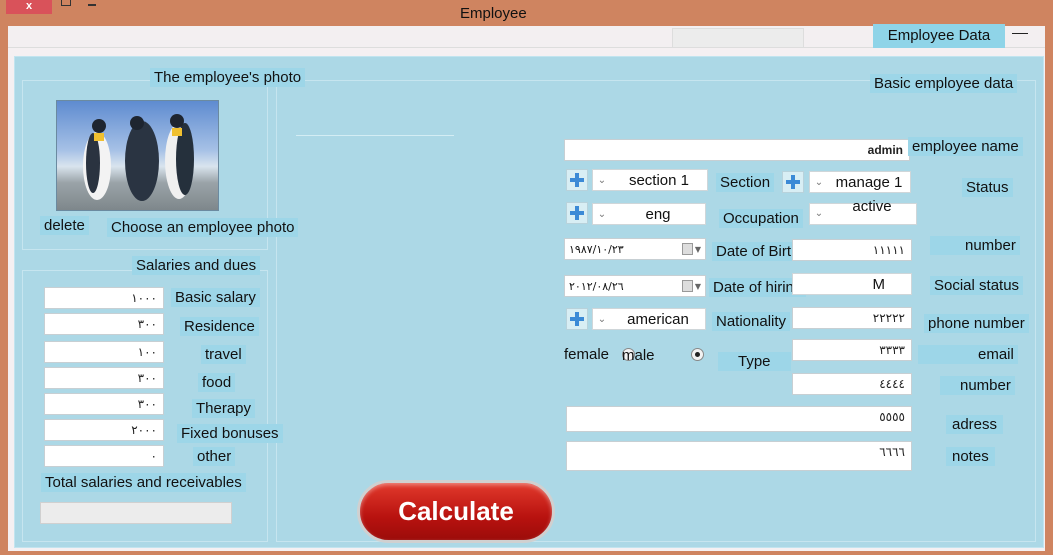 The width and height of the screenshot is (1053, 555). I want to click on address-input: ٥٥٥٥, so click(739, 419).